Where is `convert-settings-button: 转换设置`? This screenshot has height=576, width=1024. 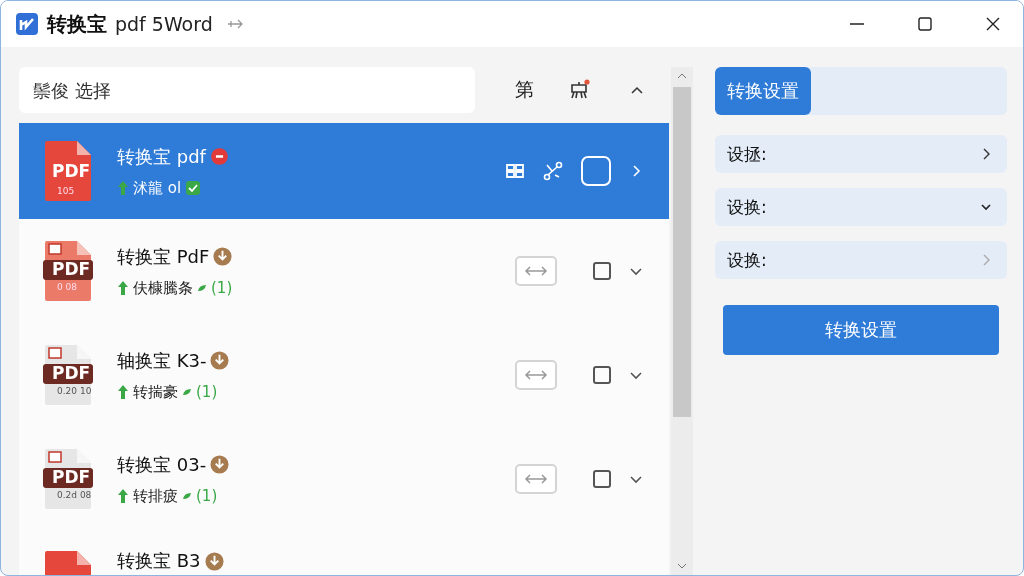 convert-settings-button: 转换设置 is located at coordinates (861, 330).